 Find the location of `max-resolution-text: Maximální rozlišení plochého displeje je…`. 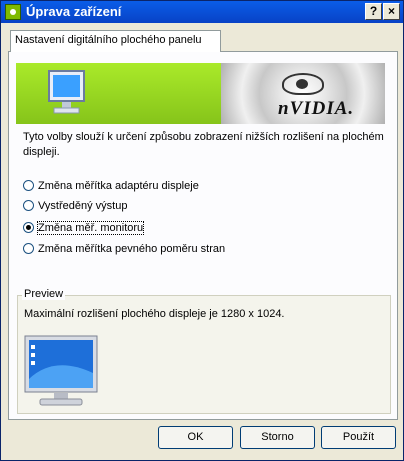

max-resolution-text: Maximální rozlišení plochého displeje je… is located at coordinates (154, 314).